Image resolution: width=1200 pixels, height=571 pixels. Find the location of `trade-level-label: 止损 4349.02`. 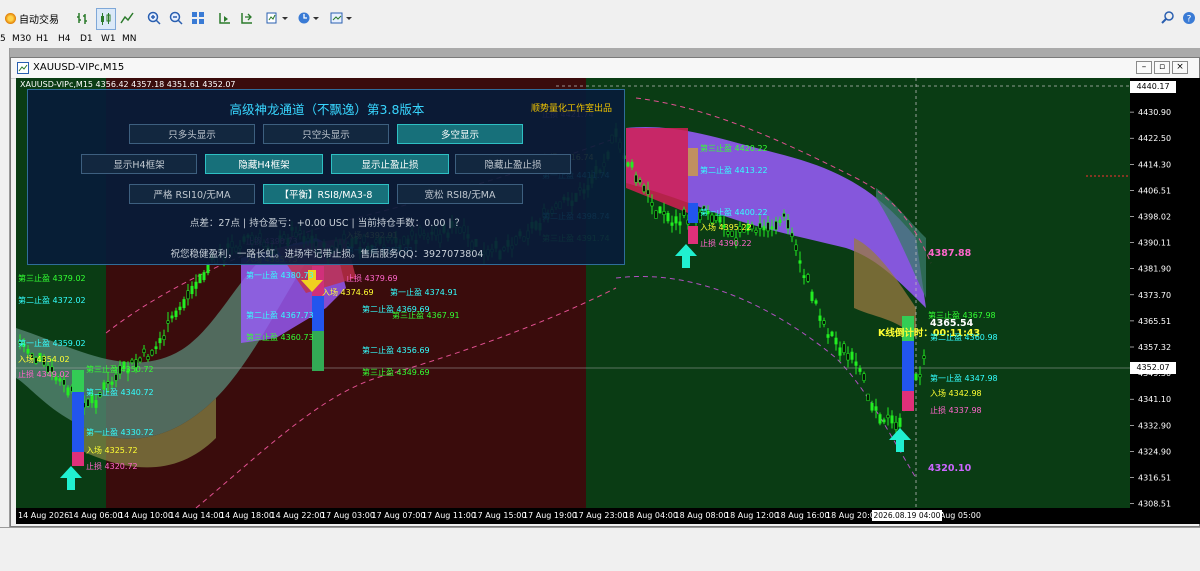

trade-level-label: 止损 4349.02 is located at coordinates (44, 374).